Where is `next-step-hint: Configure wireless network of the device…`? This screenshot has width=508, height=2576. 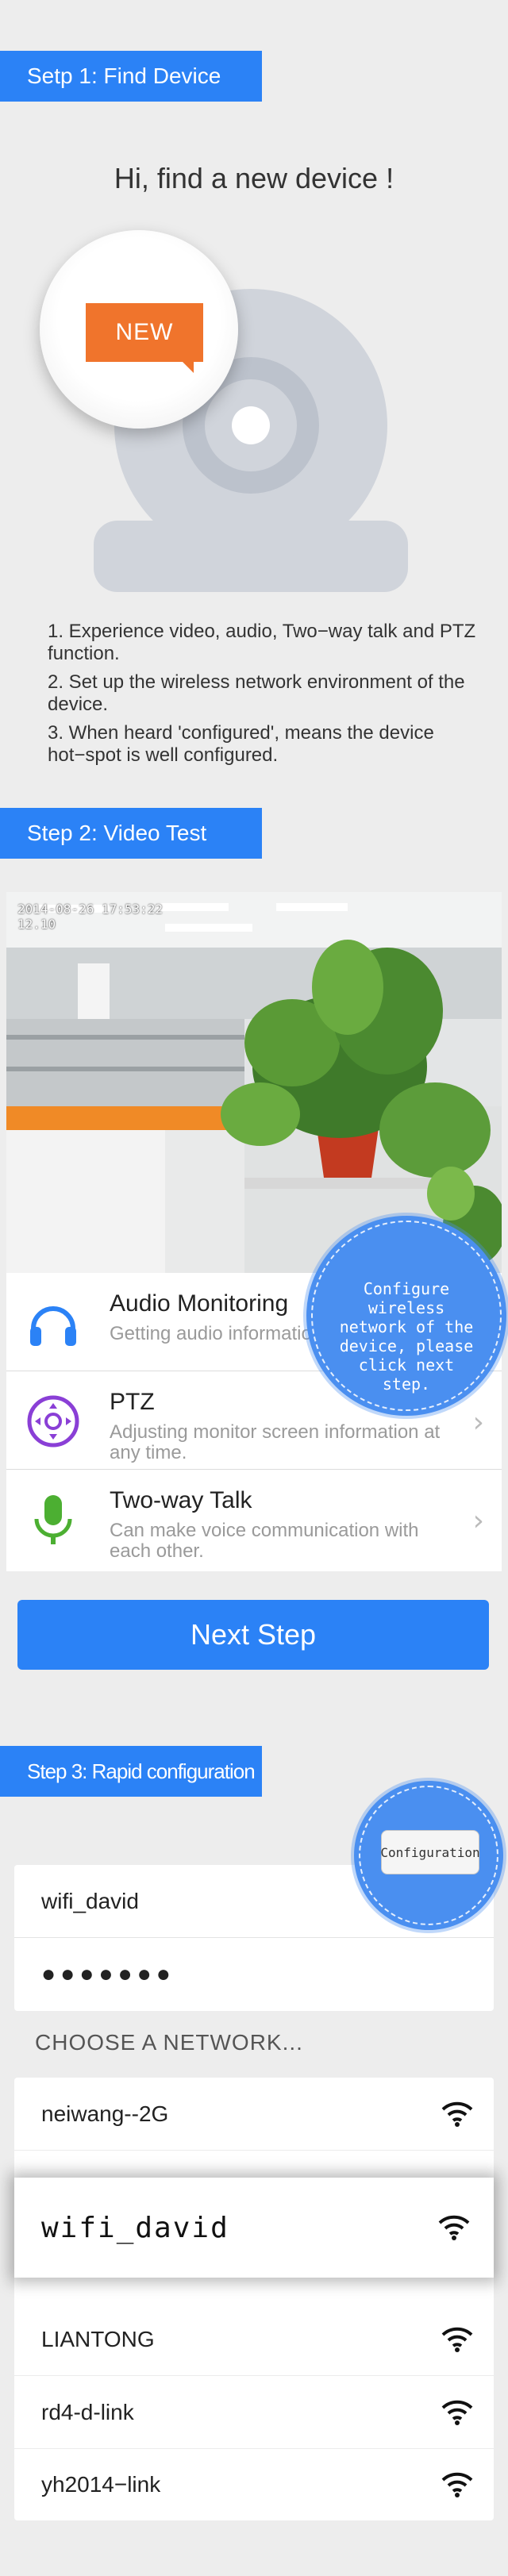 next-step-hint: Configure wireless network of the device… is located at coordinates (406, 1316).